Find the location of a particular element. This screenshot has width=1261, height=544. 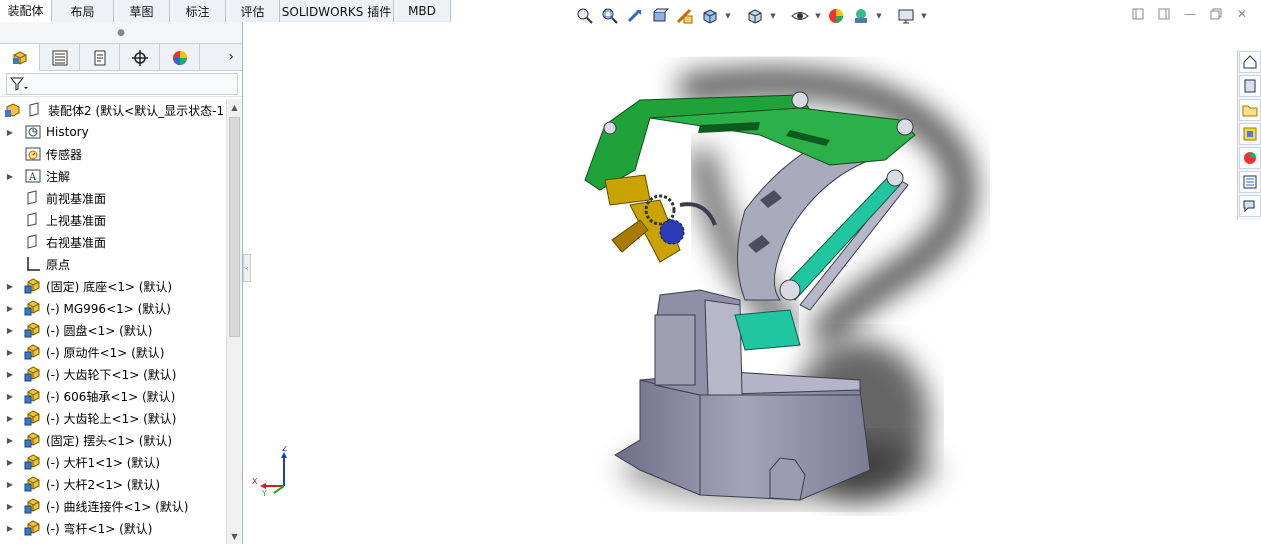

hide-show-button is located at coordinates (800, 16).